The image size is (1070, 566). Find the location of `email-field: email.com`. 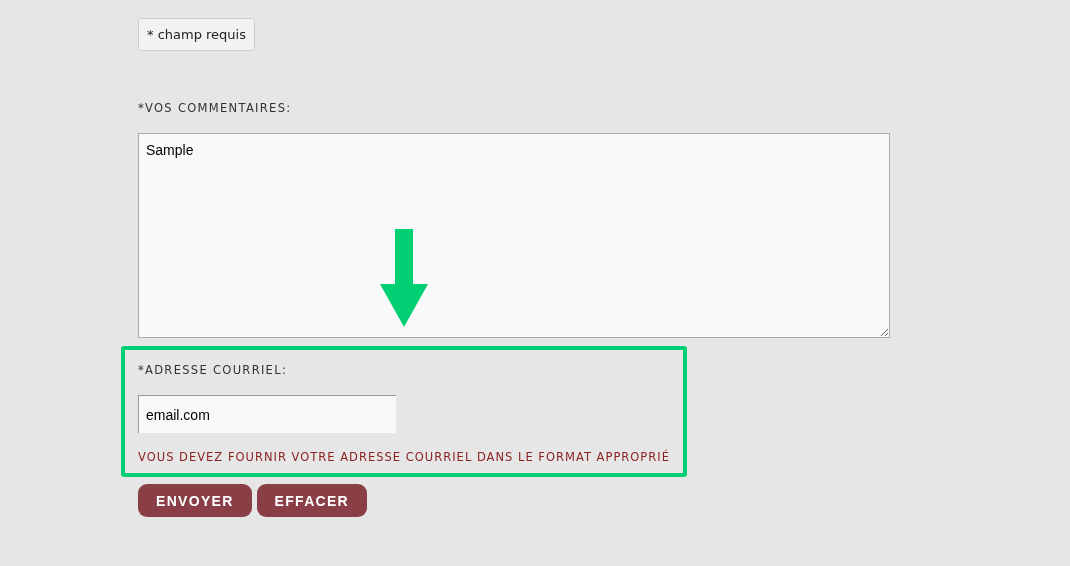

email-field: email.com is located at coordinates (267, 414).